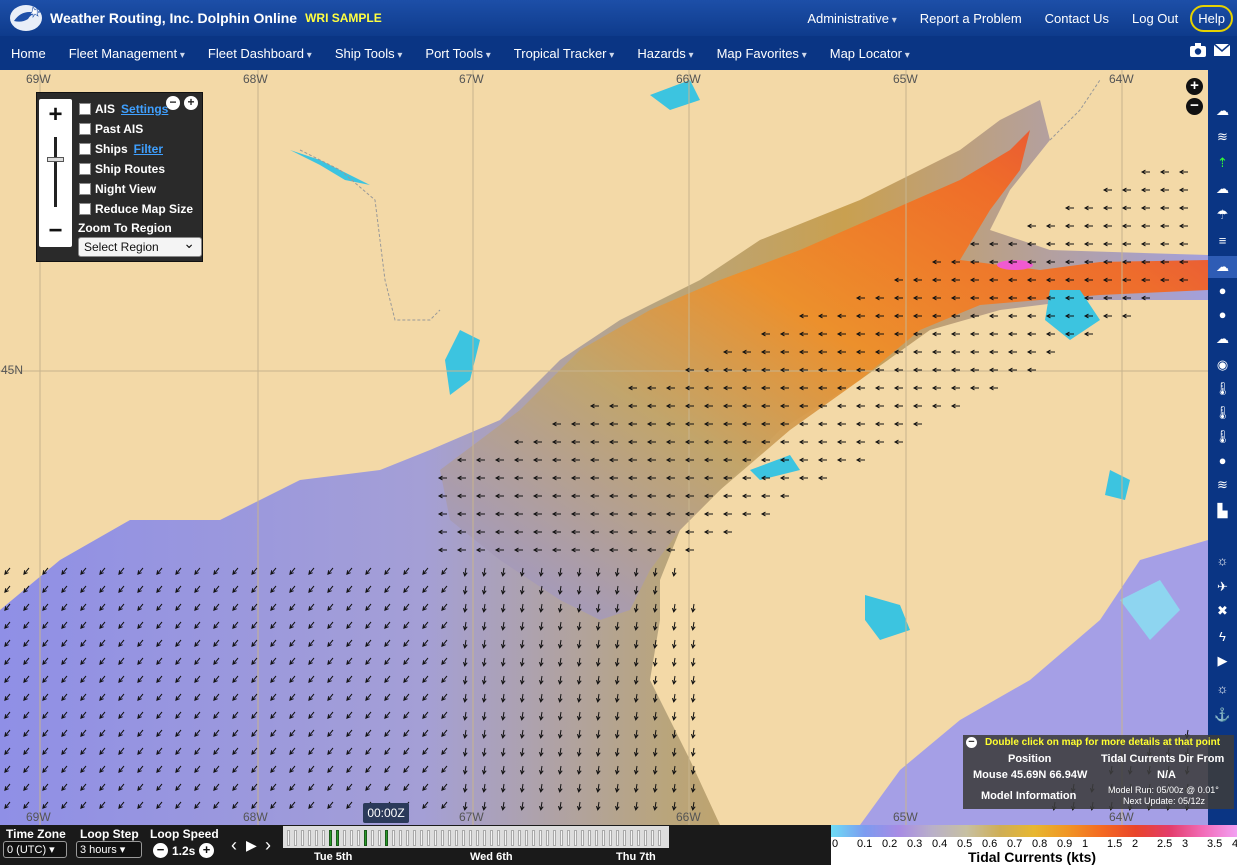  I want to click on nav-hazards: Hazards, so click(665, 53).